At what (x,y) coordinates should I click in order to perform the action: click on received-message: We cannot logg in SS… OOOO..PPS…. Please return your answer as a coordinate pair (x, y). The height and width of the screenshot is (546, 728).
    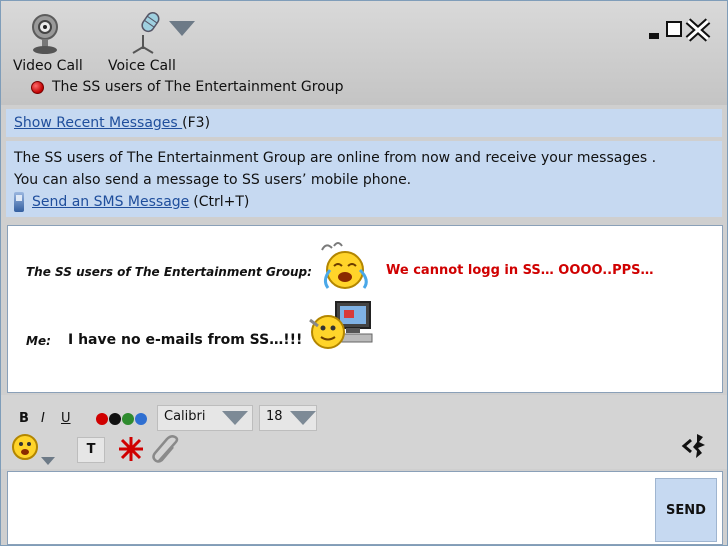
    Looking at the image, I should click on (520, 270).